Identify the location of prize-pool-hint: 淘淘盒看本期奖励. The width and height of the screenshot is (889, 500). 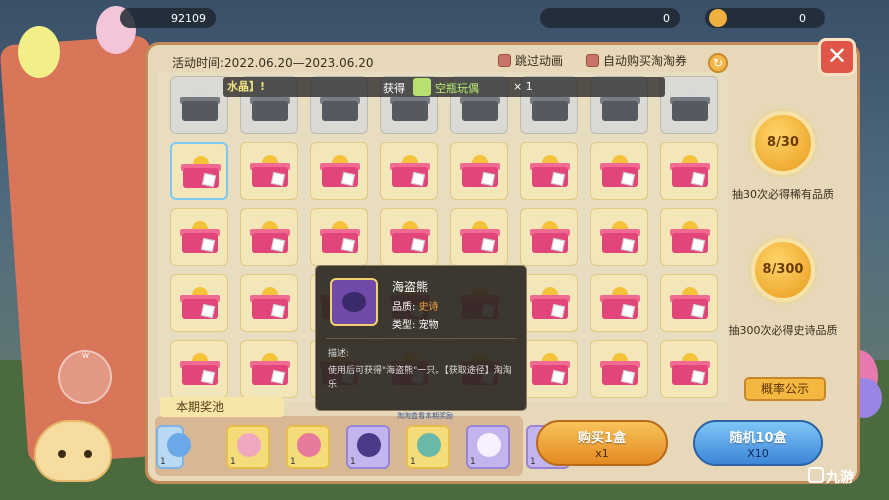
(425, 416).